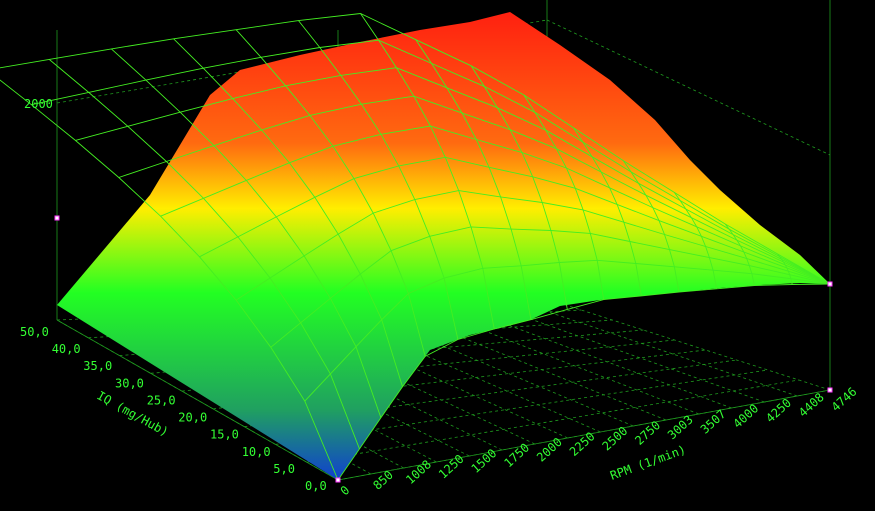 The image size is (875, 511). I want to click on y-tick-label: 0,0, so click(316, 486).